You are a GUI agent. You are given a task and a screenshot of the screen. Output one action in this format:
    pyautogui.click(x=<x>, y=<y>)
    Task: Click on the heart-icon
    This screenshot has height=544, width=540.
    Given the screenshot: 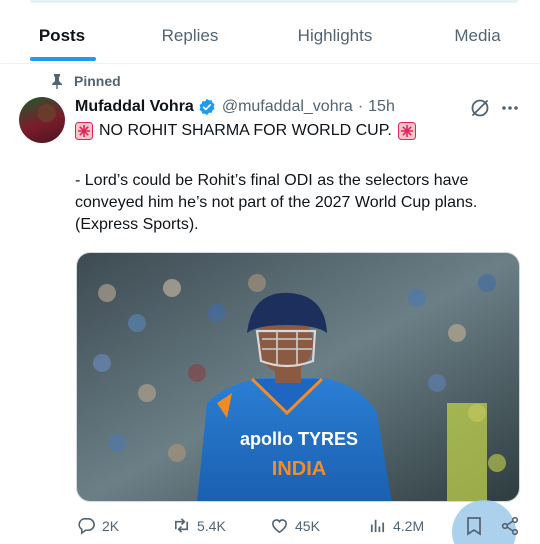 What is the action you would take?
    pyautogui.click(x=279, y=526)
    